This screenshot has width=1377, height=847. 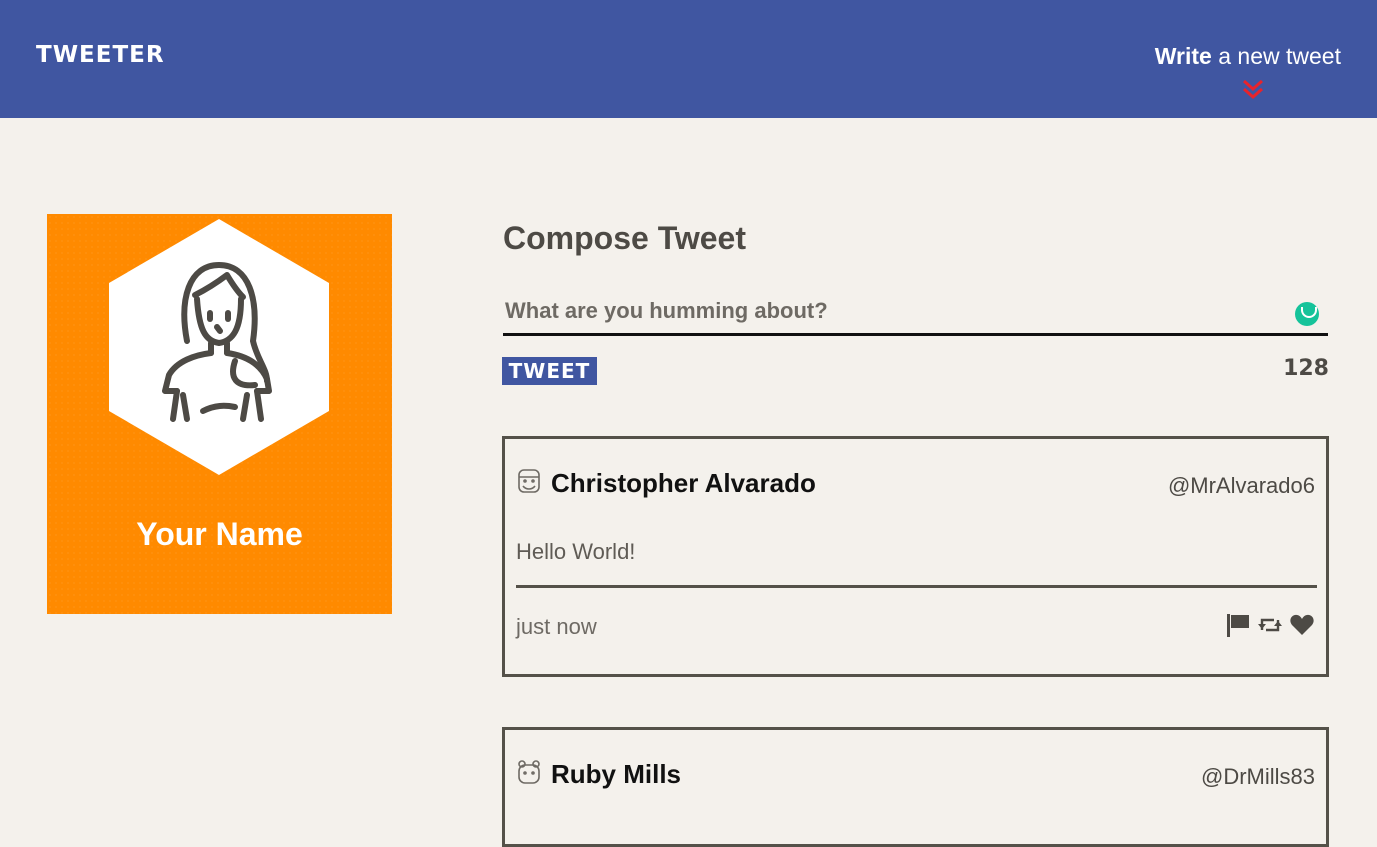 I want to click on write-link-rest: a new tweet, so click(x=1279, y=56).